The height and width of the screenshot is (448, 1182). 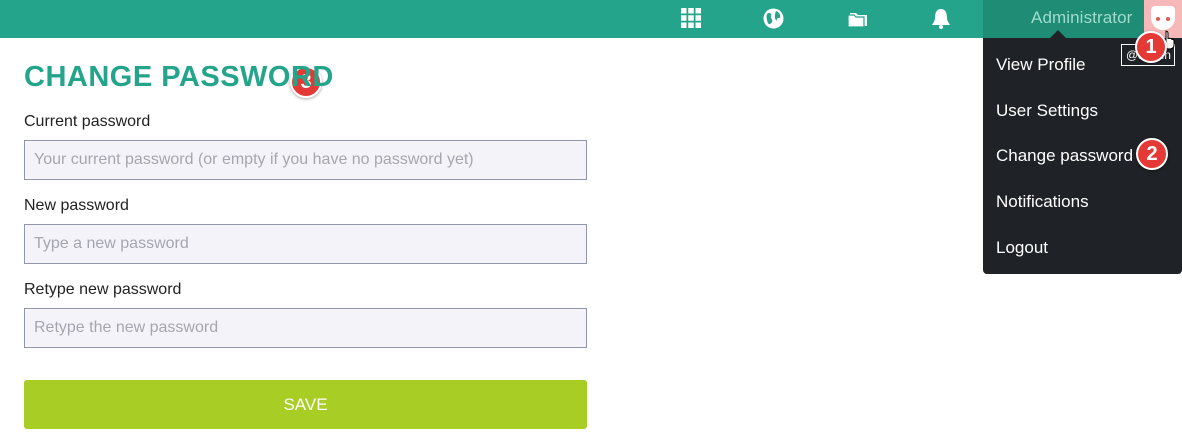 I want to click on menu-item-view-profile: View Profile, so click(x=1040, y=65).